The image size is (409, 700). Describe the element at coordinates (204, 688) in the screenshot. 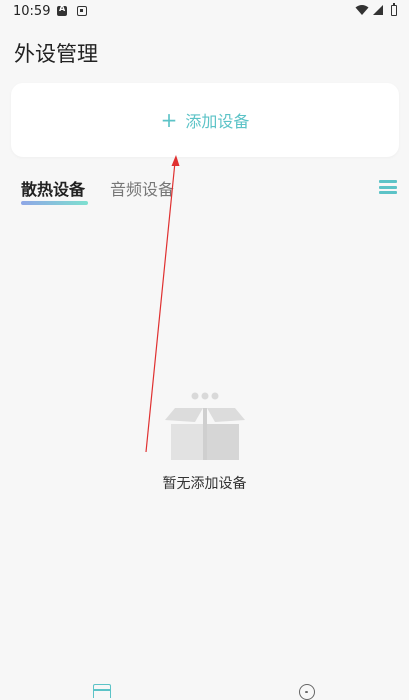

I see `bottom-nav` at that location.